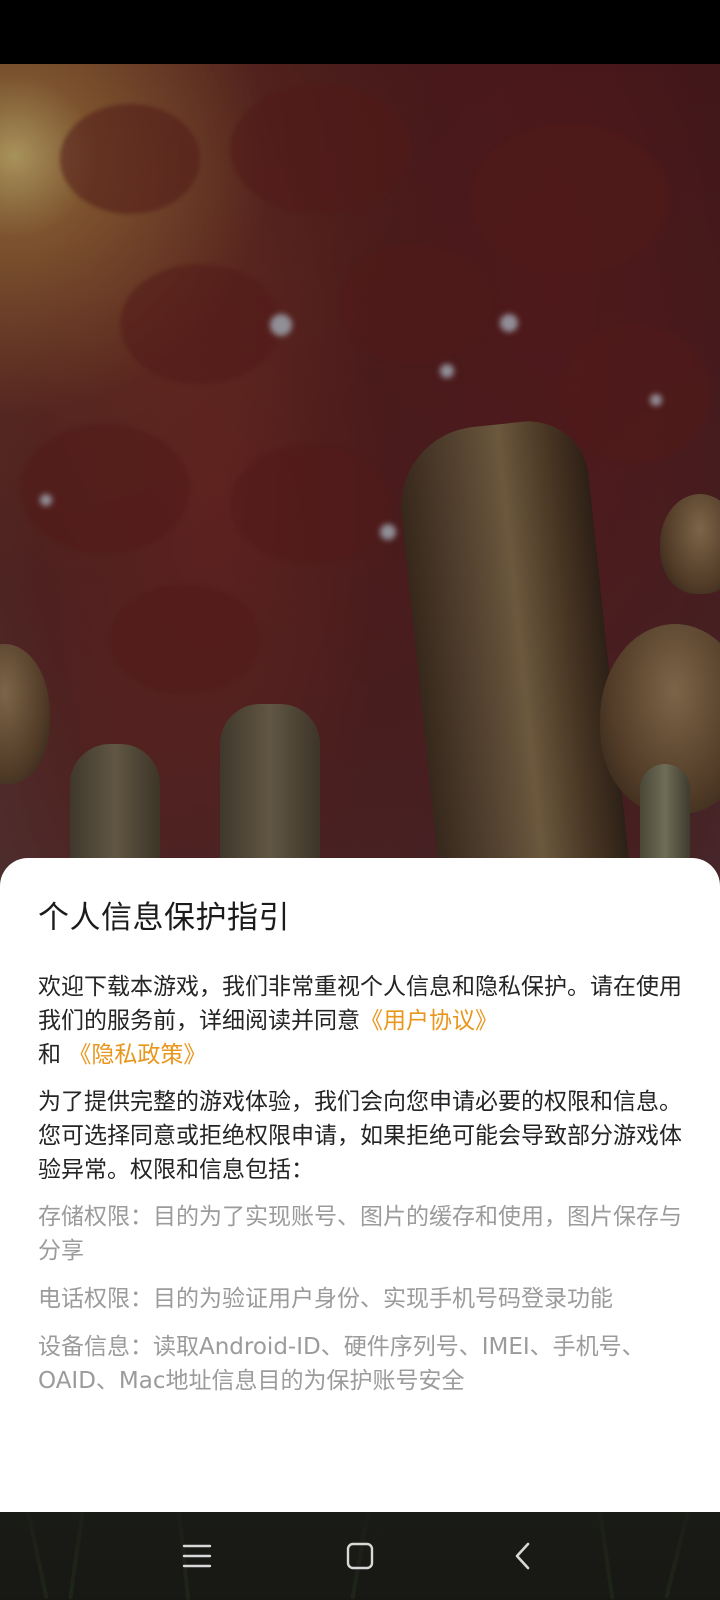 The height and width of the screenshot is (1600, 720). What do you see at coordinates (164, 918) in the screenshot?
I see `dialog-title: 个人信息保护指引` at bounding box center [164, 918].